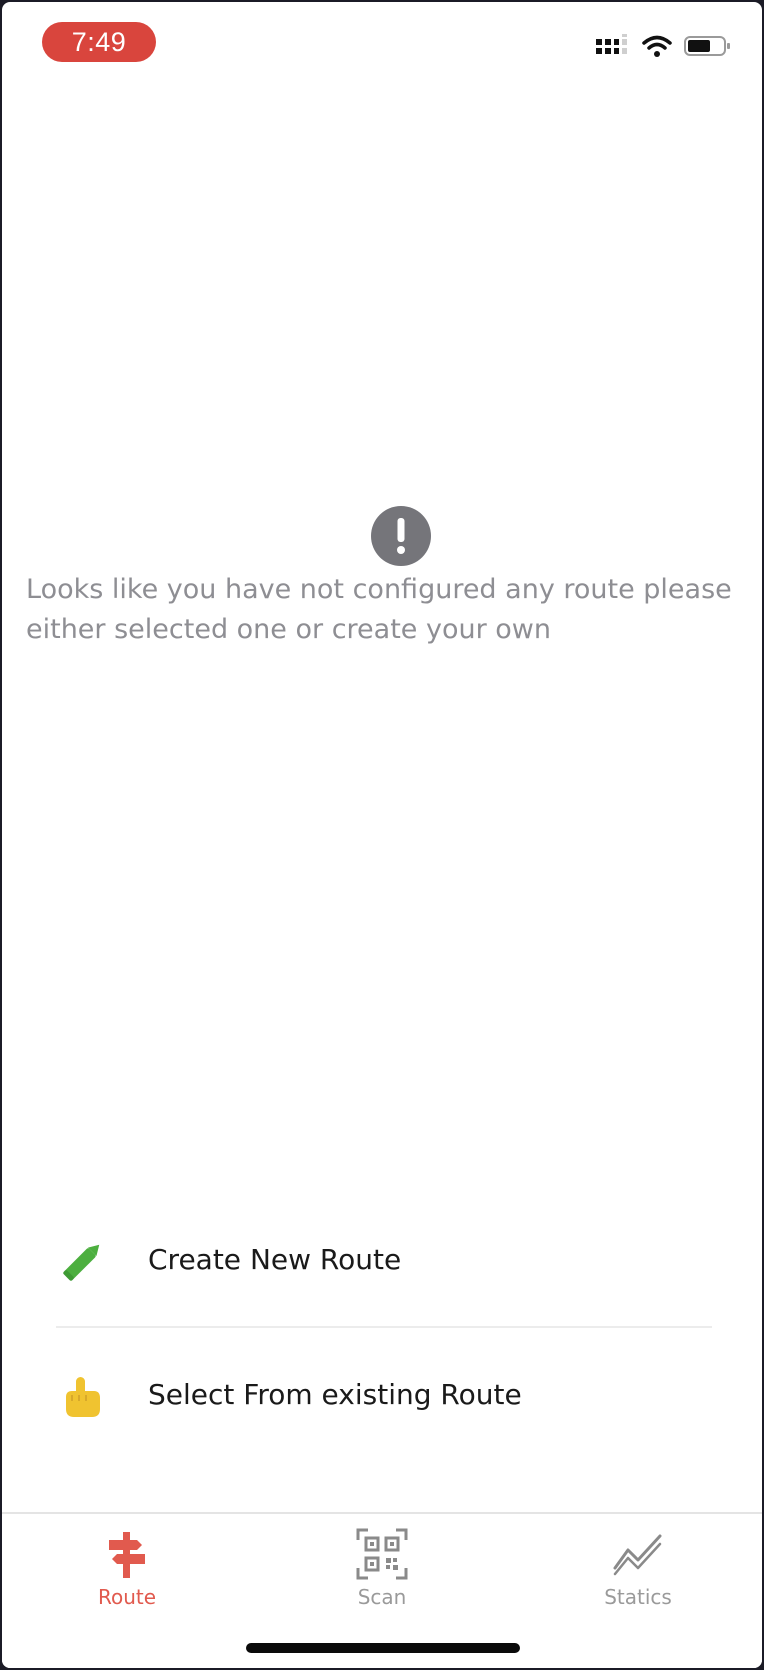 The height and width of the screenshot is (1670, 764). I want to click on create-new-route-label: Create New Route, so click(275, 1259).